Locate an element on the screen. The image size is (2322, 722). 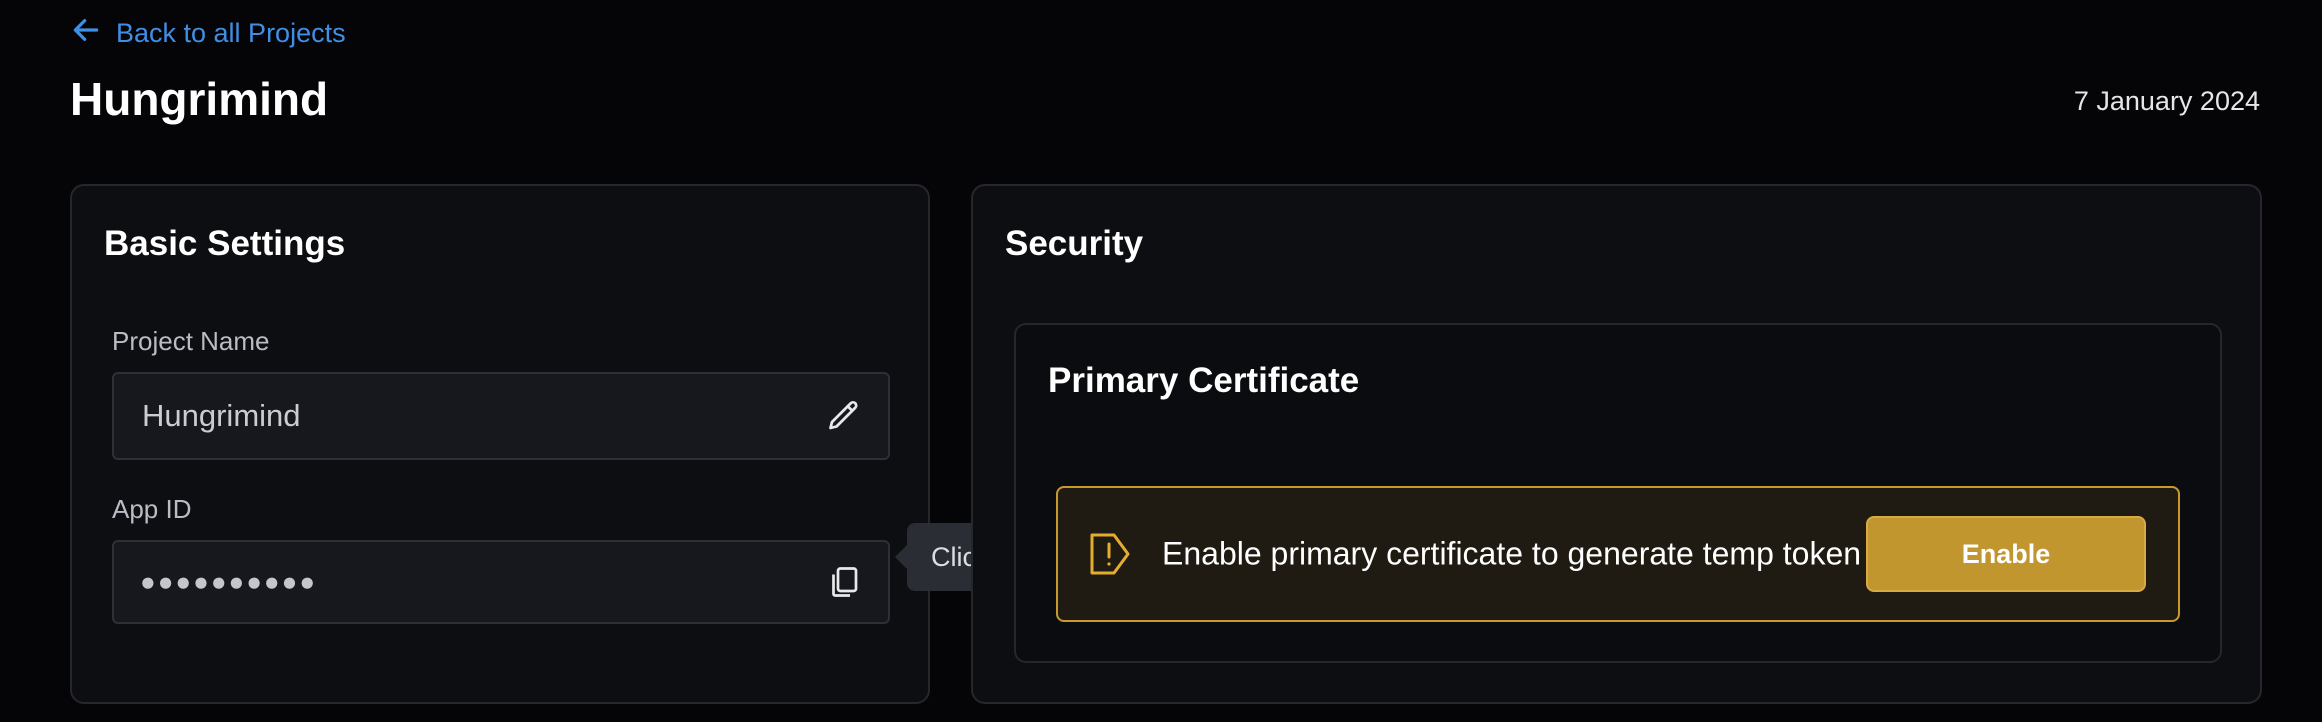
project-date: 7 January 2024 is located at coordinates (2166, 101).